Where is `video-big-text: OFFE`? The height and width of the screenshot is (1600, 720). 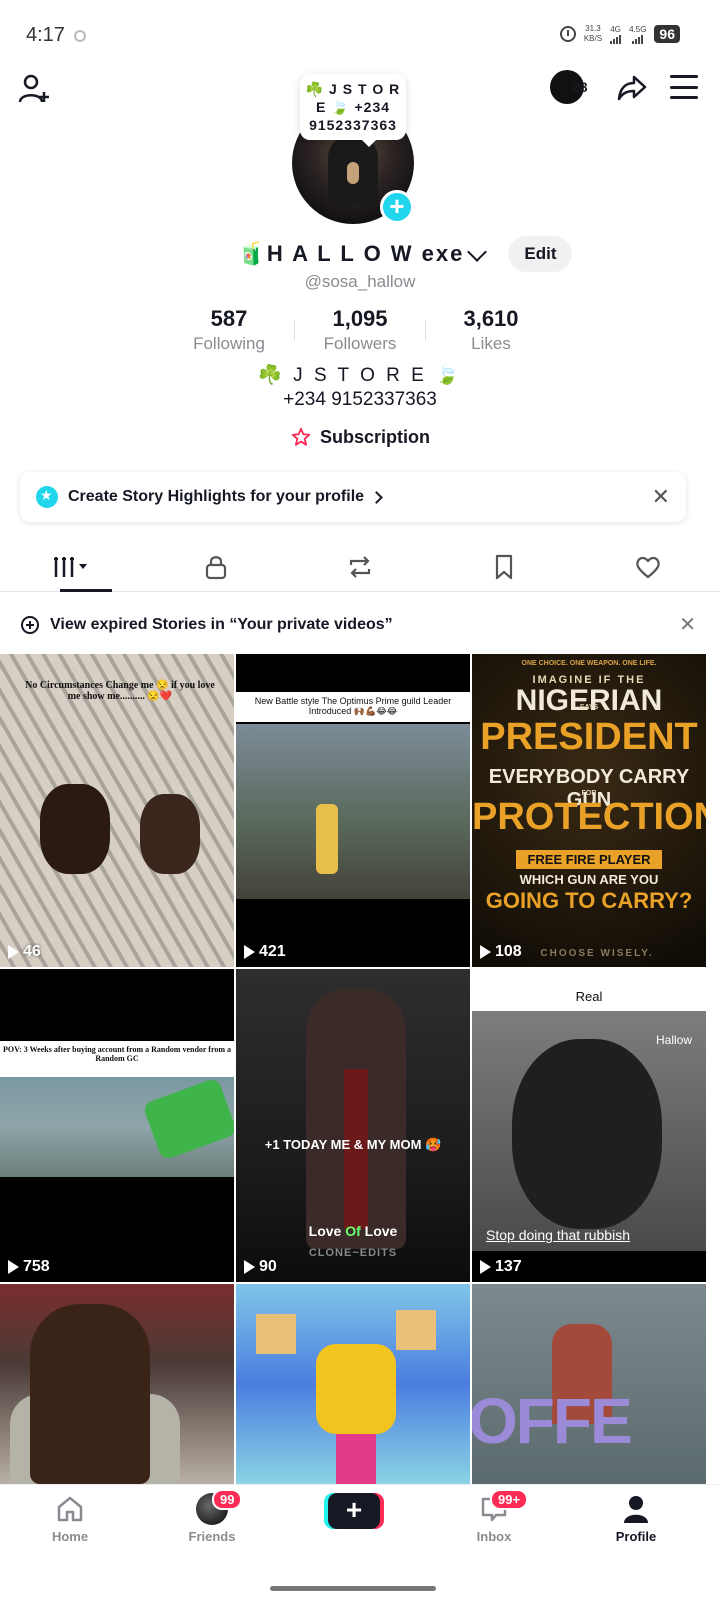
video-big-text: OFFE is located at coordinates (552, 1421).